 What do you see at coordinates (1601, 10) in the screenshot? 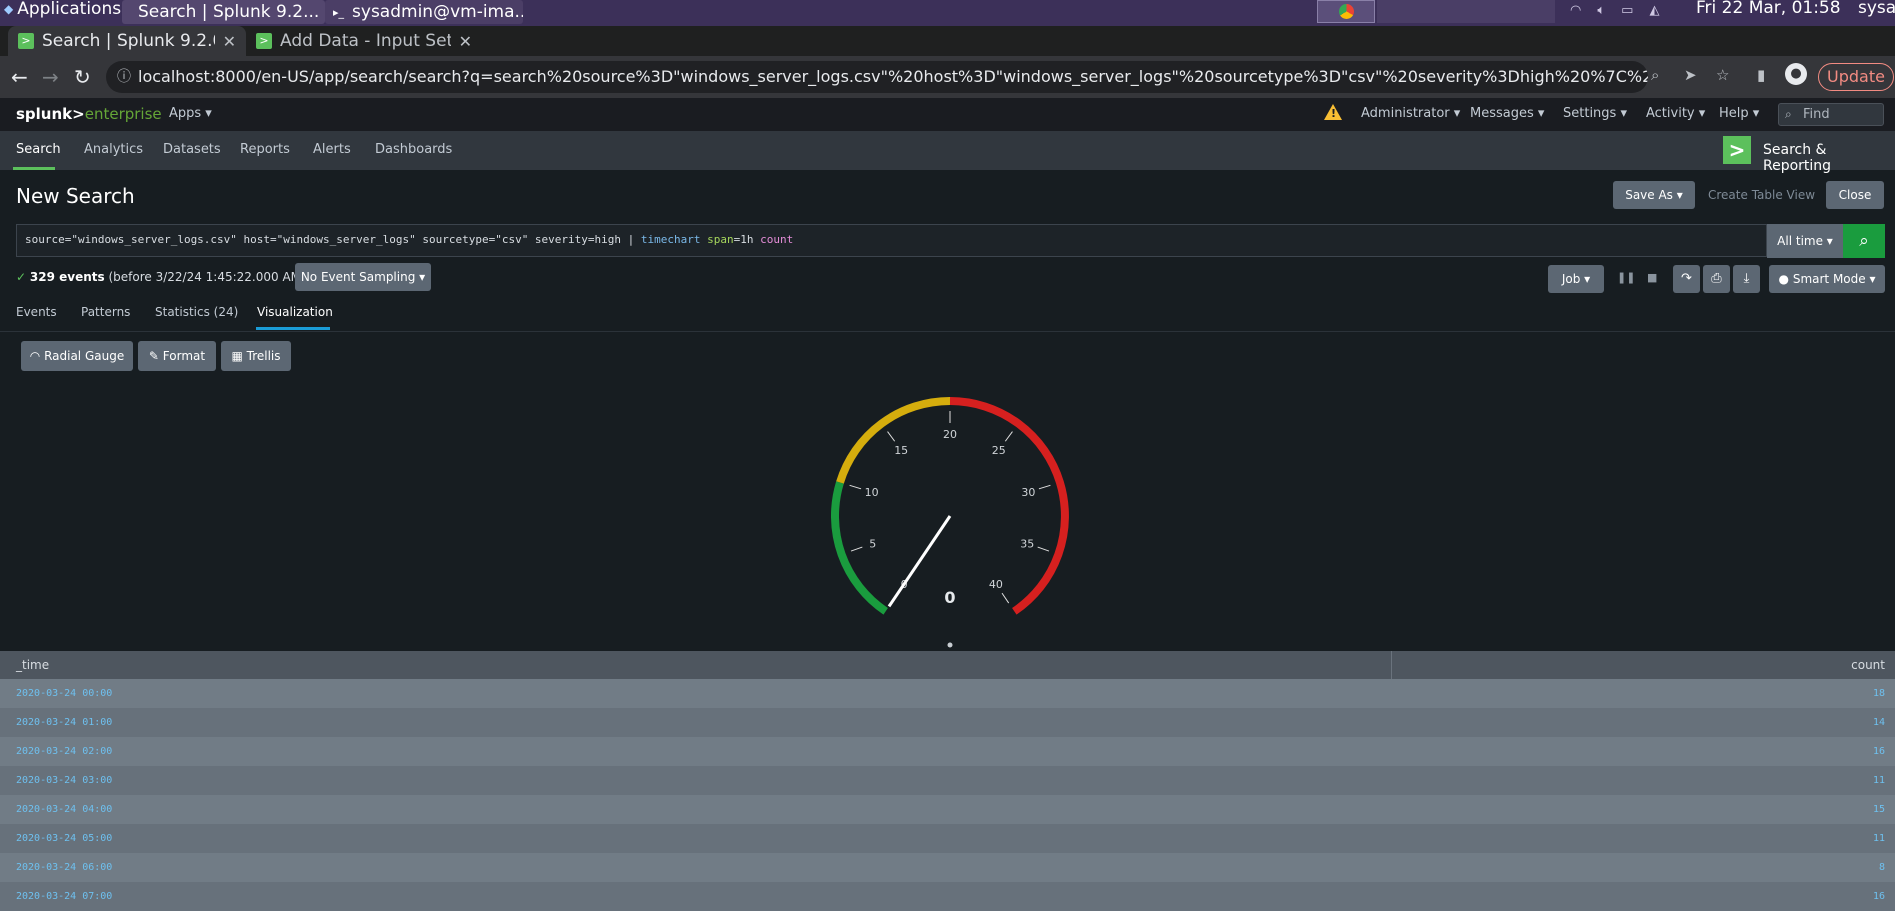
I see `volume-icon: 🔈︎` at bounding box center [1601, 10].